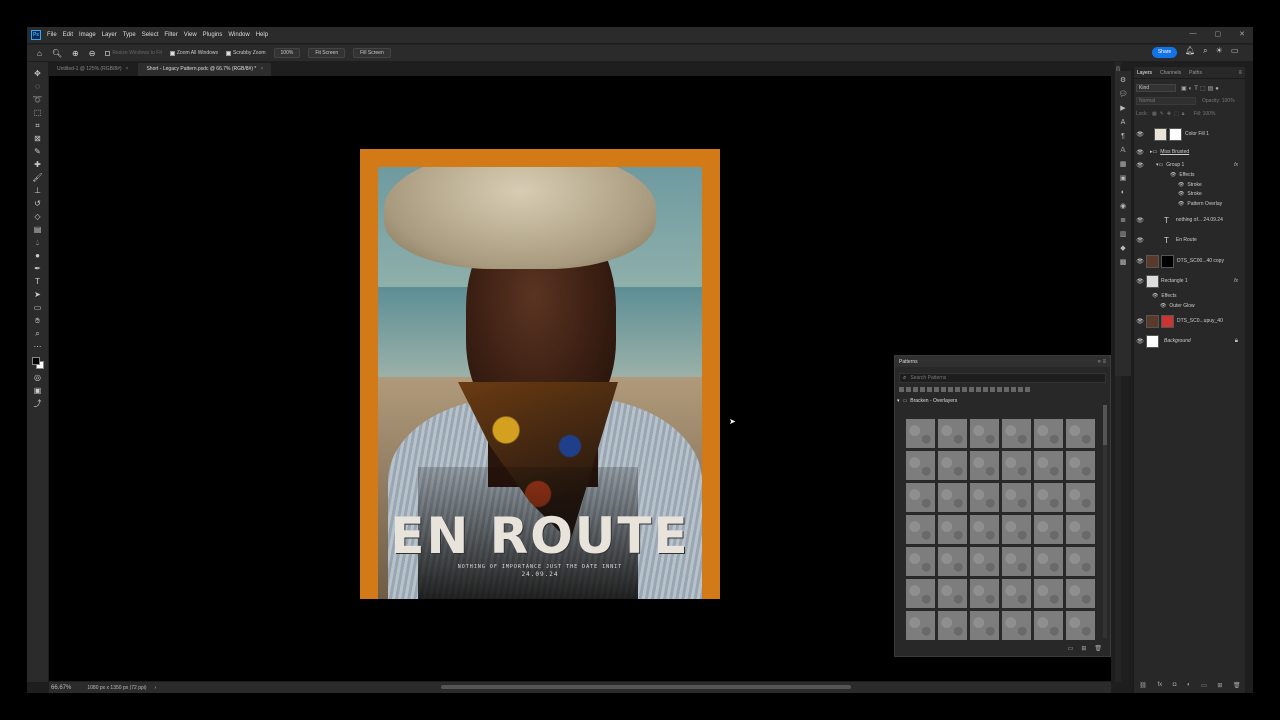  Describe the element at coordinates (1190, 341) in the screenshot. I see `layer-row: 👁︎ Background 🔒︎` at that location.